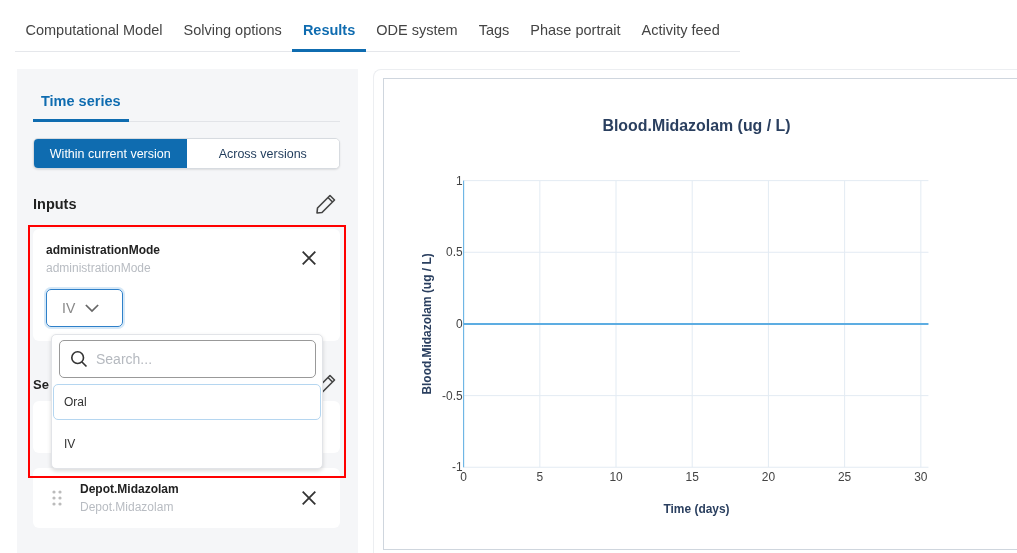 This screenshot has width=1017, height=553. Describe the element at coordinates (417, 35) in the screenshot. I see `tab: ODE system` at that location.